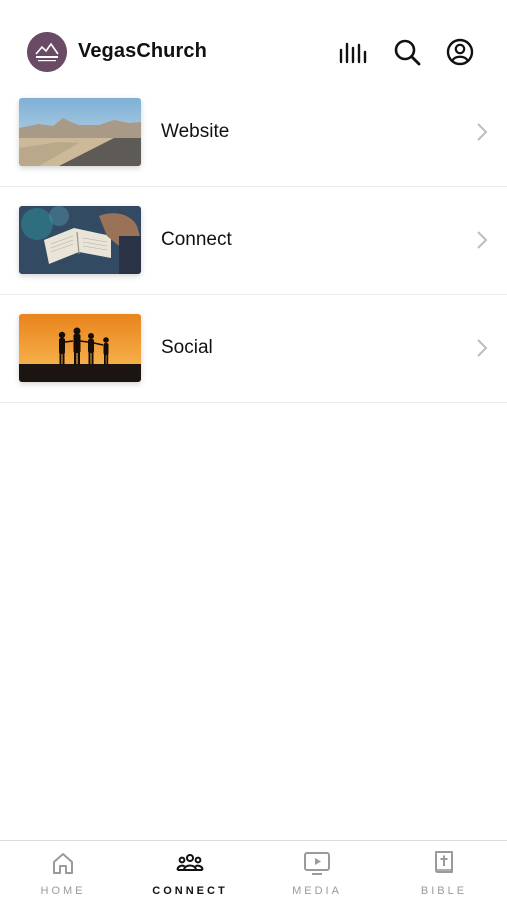  Describe the element at coordinates (317, 891) in the screenshot. I see `tab-label: MEDIA` at that location.